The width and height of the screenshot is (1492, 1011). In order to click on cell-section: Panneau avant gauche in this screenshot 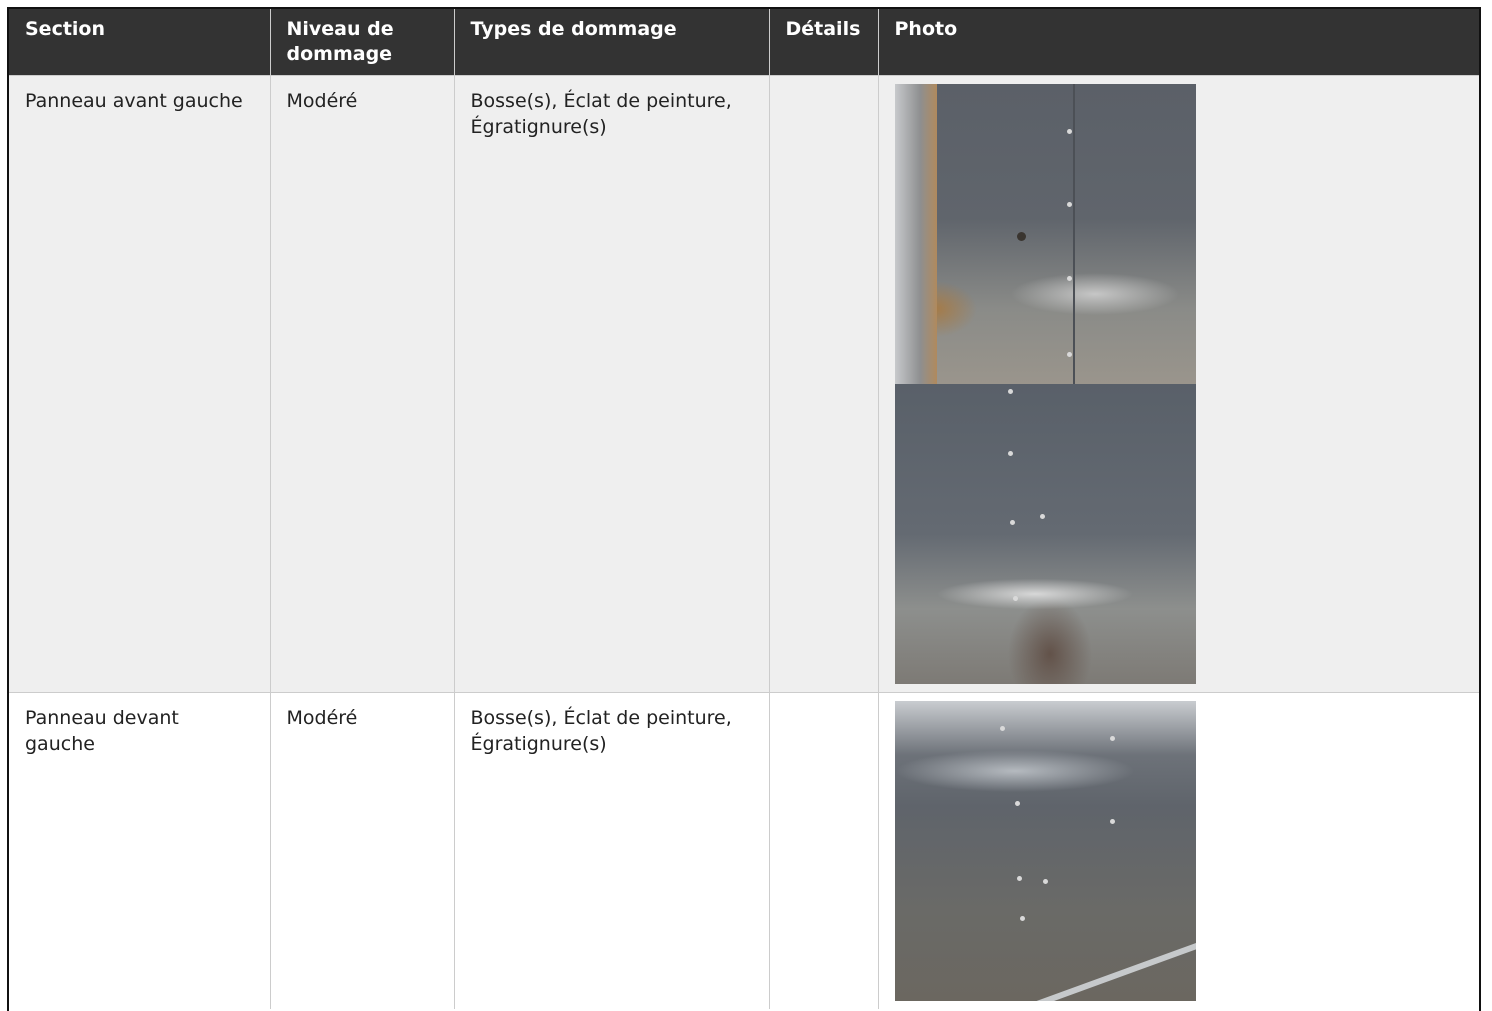, I will do `click(139, 384)`.